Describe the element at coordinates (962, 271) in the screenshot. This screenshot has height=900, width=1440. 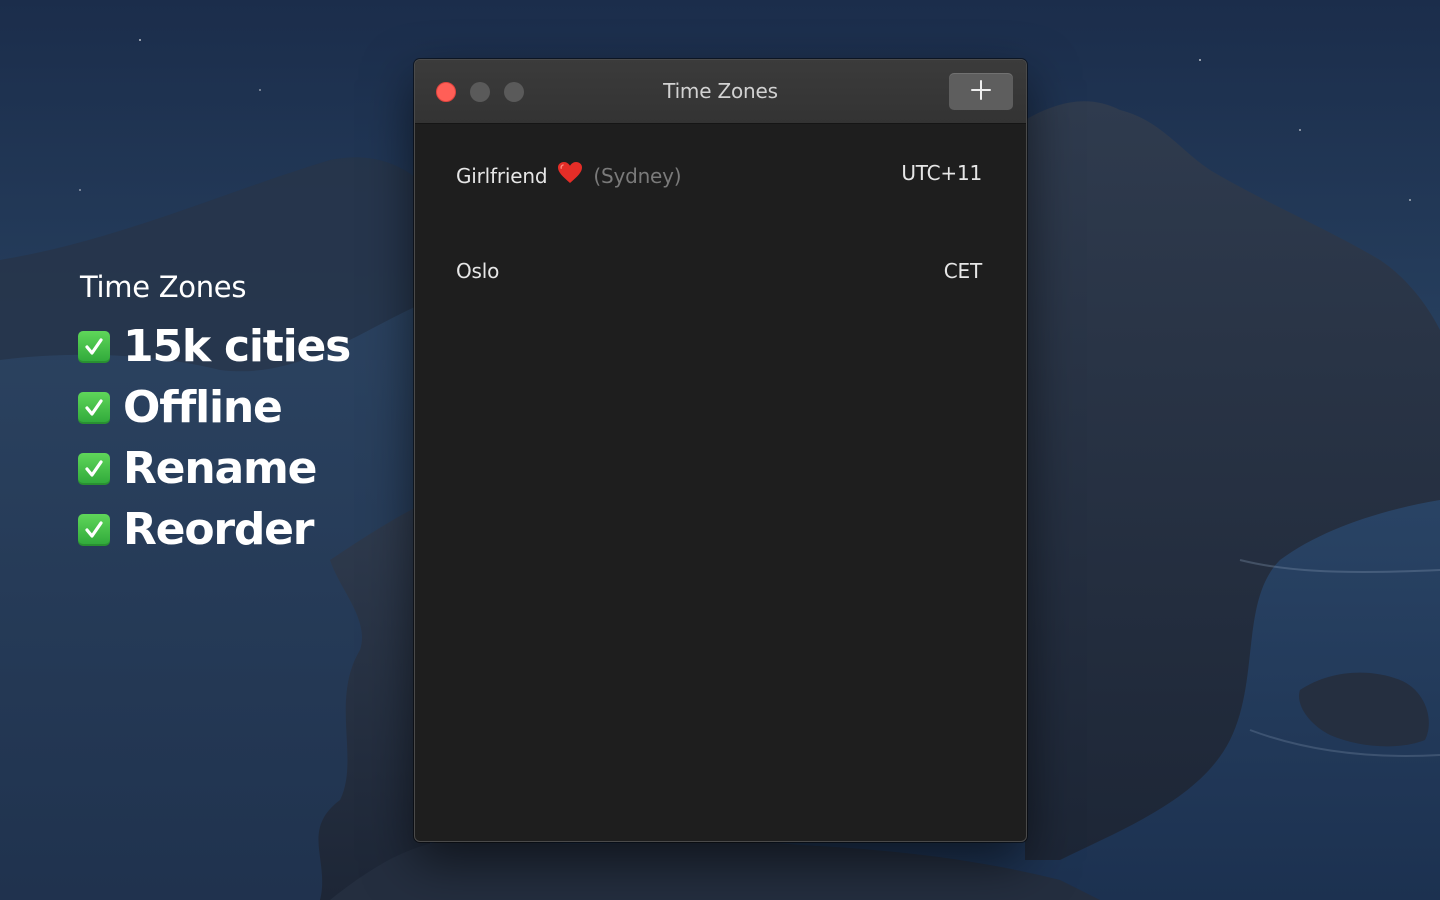
I see `time-zone-offset: CET` at that location.